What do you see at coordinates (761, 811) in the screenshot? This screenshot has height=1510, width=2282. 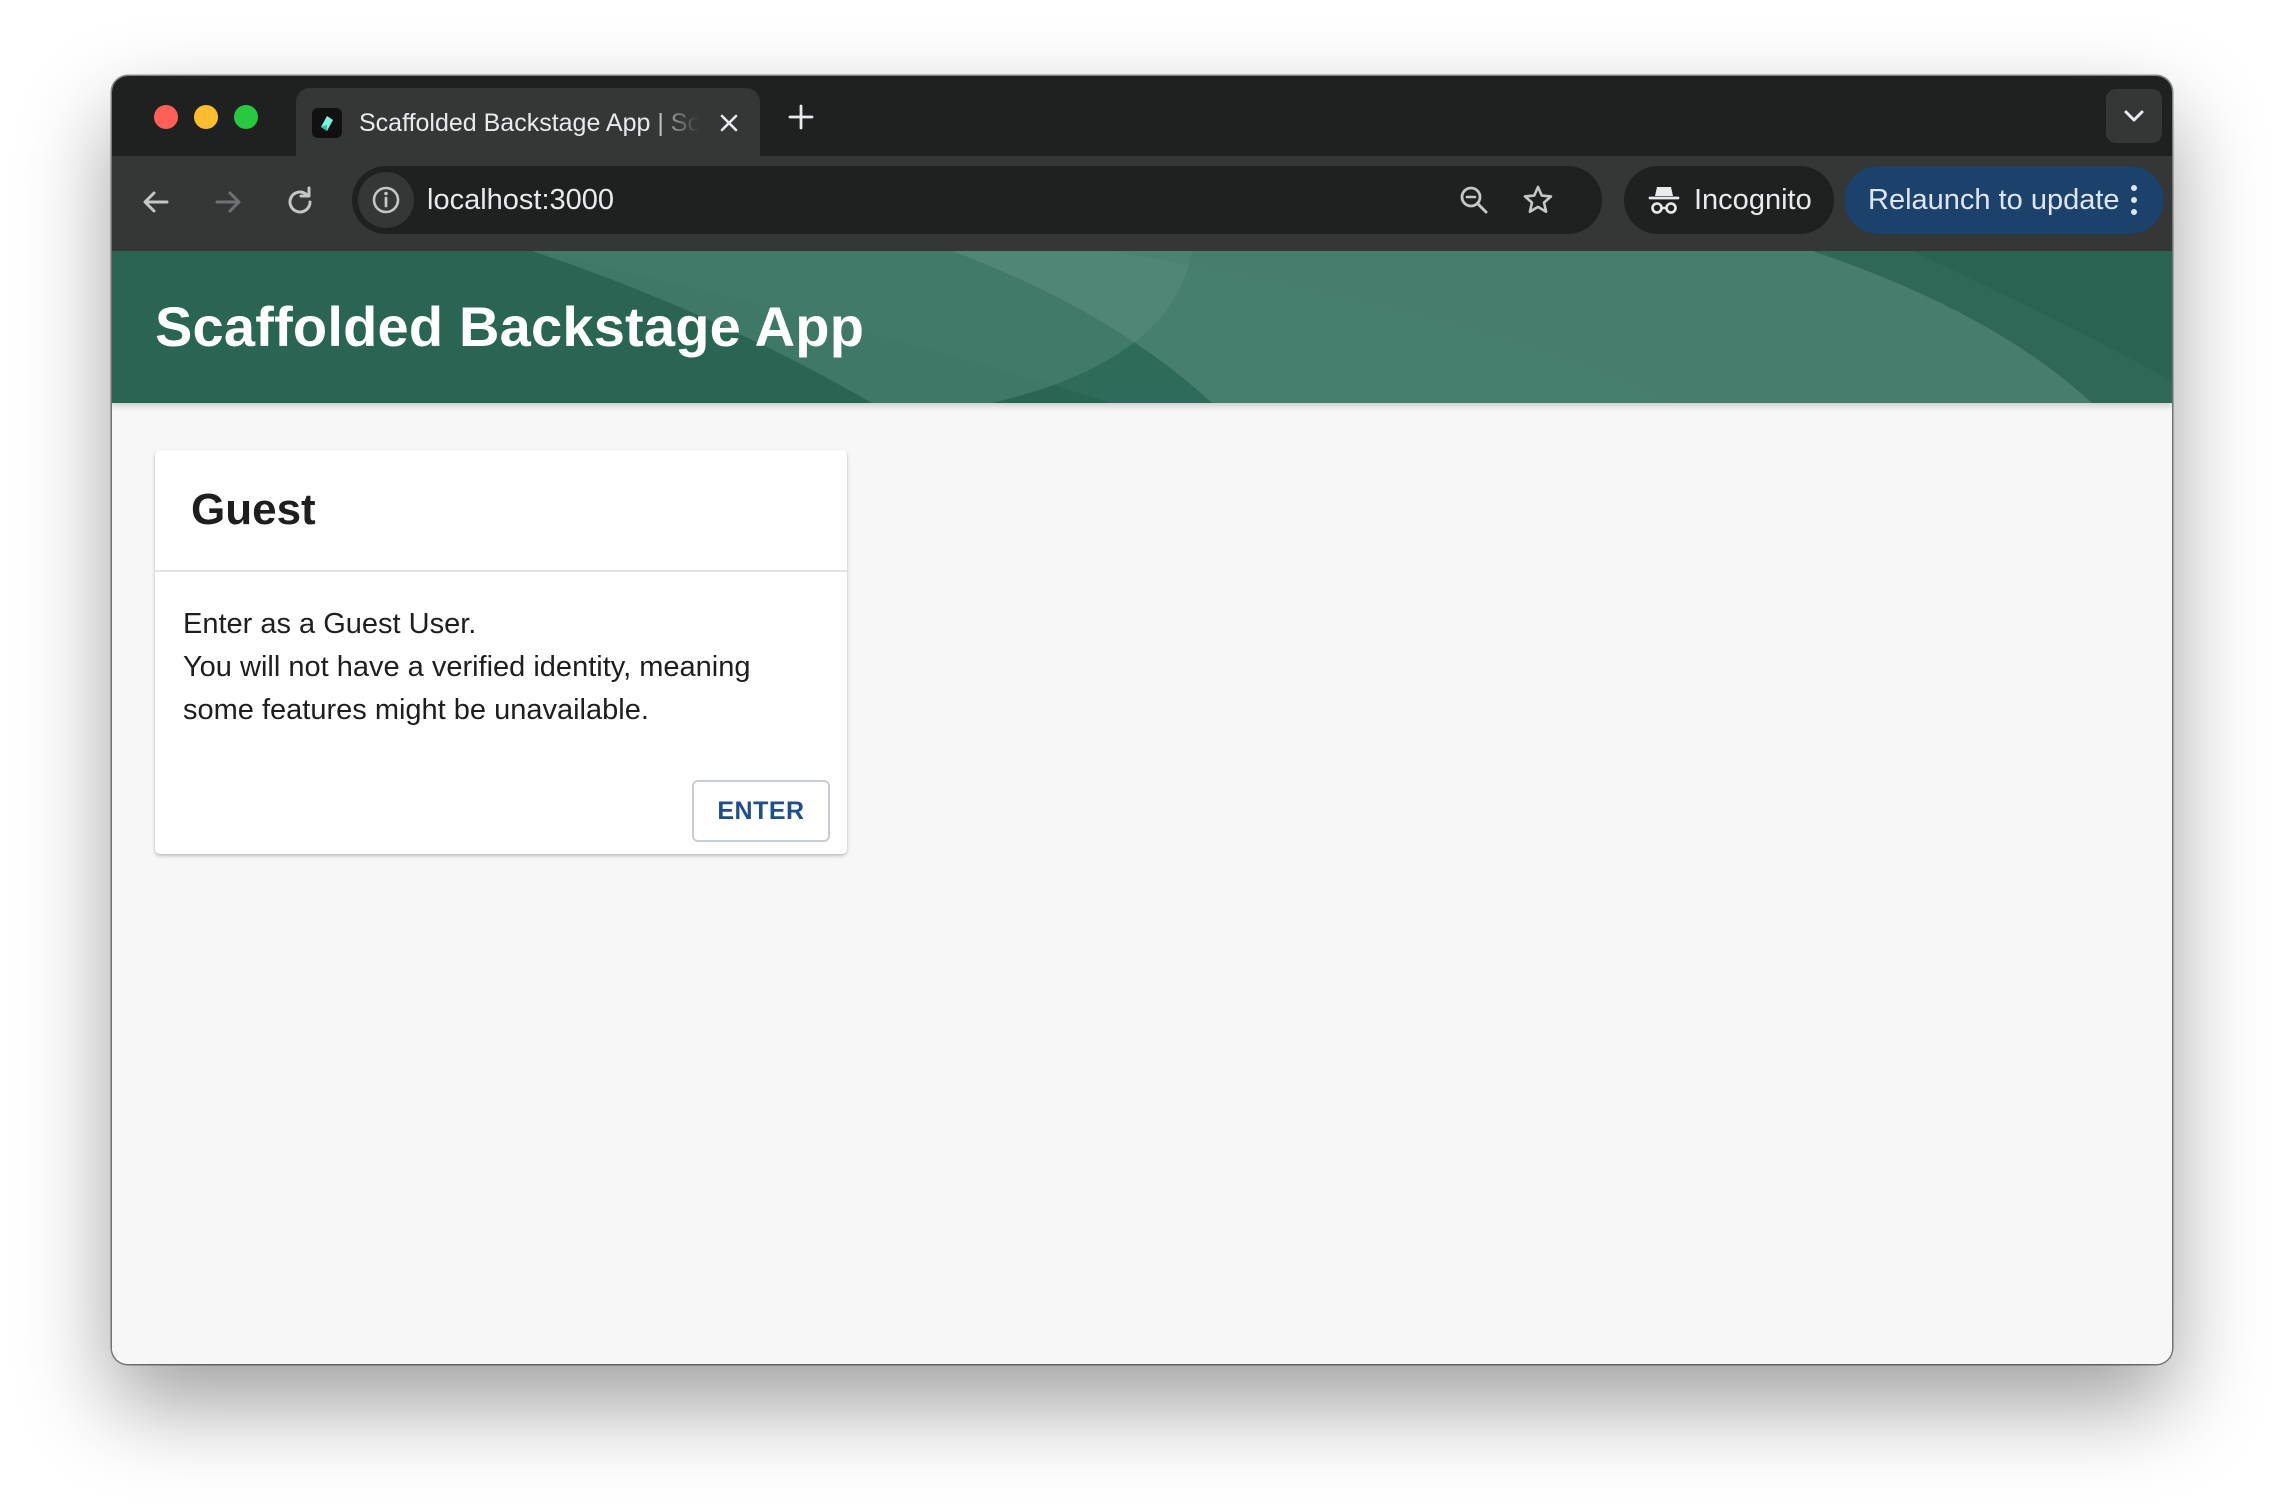 I see `enter-button: ENTER` at bounding box center [761, 811].